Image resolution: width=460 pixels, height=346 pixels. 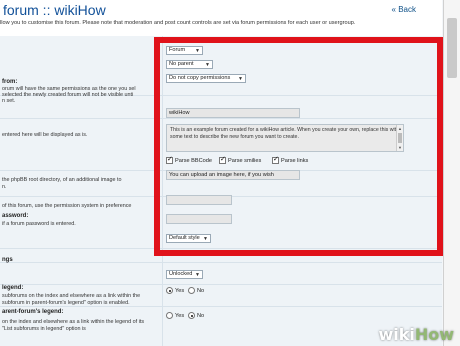 What do you see at coordinates (434, 334) in the screenshot?
I see `watermark-how: How` at bounding box center [434, 334].